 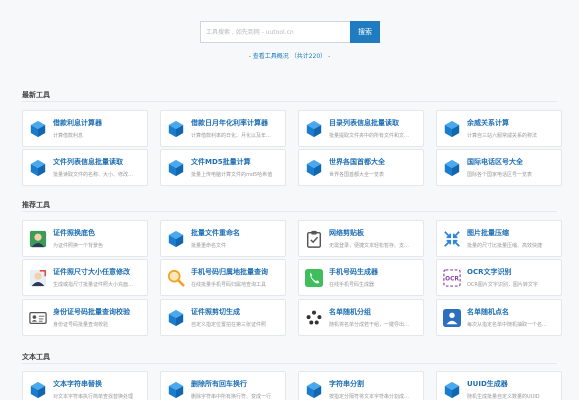 I want to click on tool-card: 借款利息计算器 计算借款利息, so click(x=85, y=128).